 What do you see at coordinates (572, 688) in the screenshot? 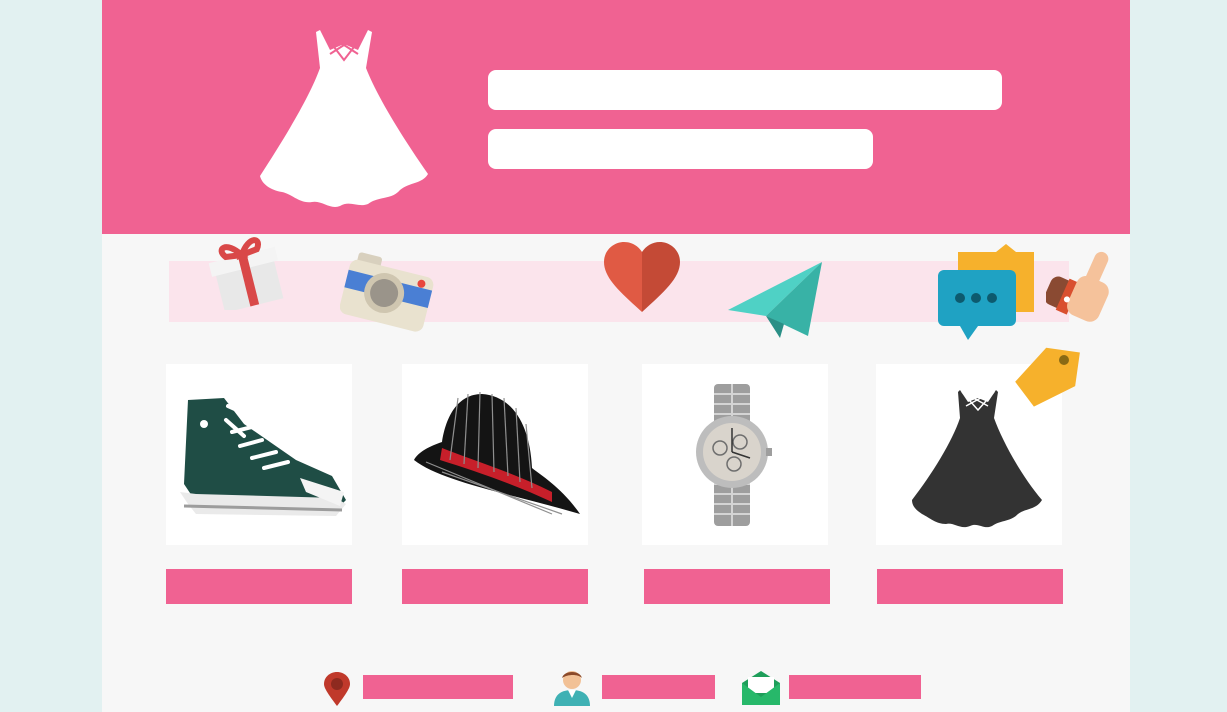
I see `user-icon` at bounding box center [572, 688].